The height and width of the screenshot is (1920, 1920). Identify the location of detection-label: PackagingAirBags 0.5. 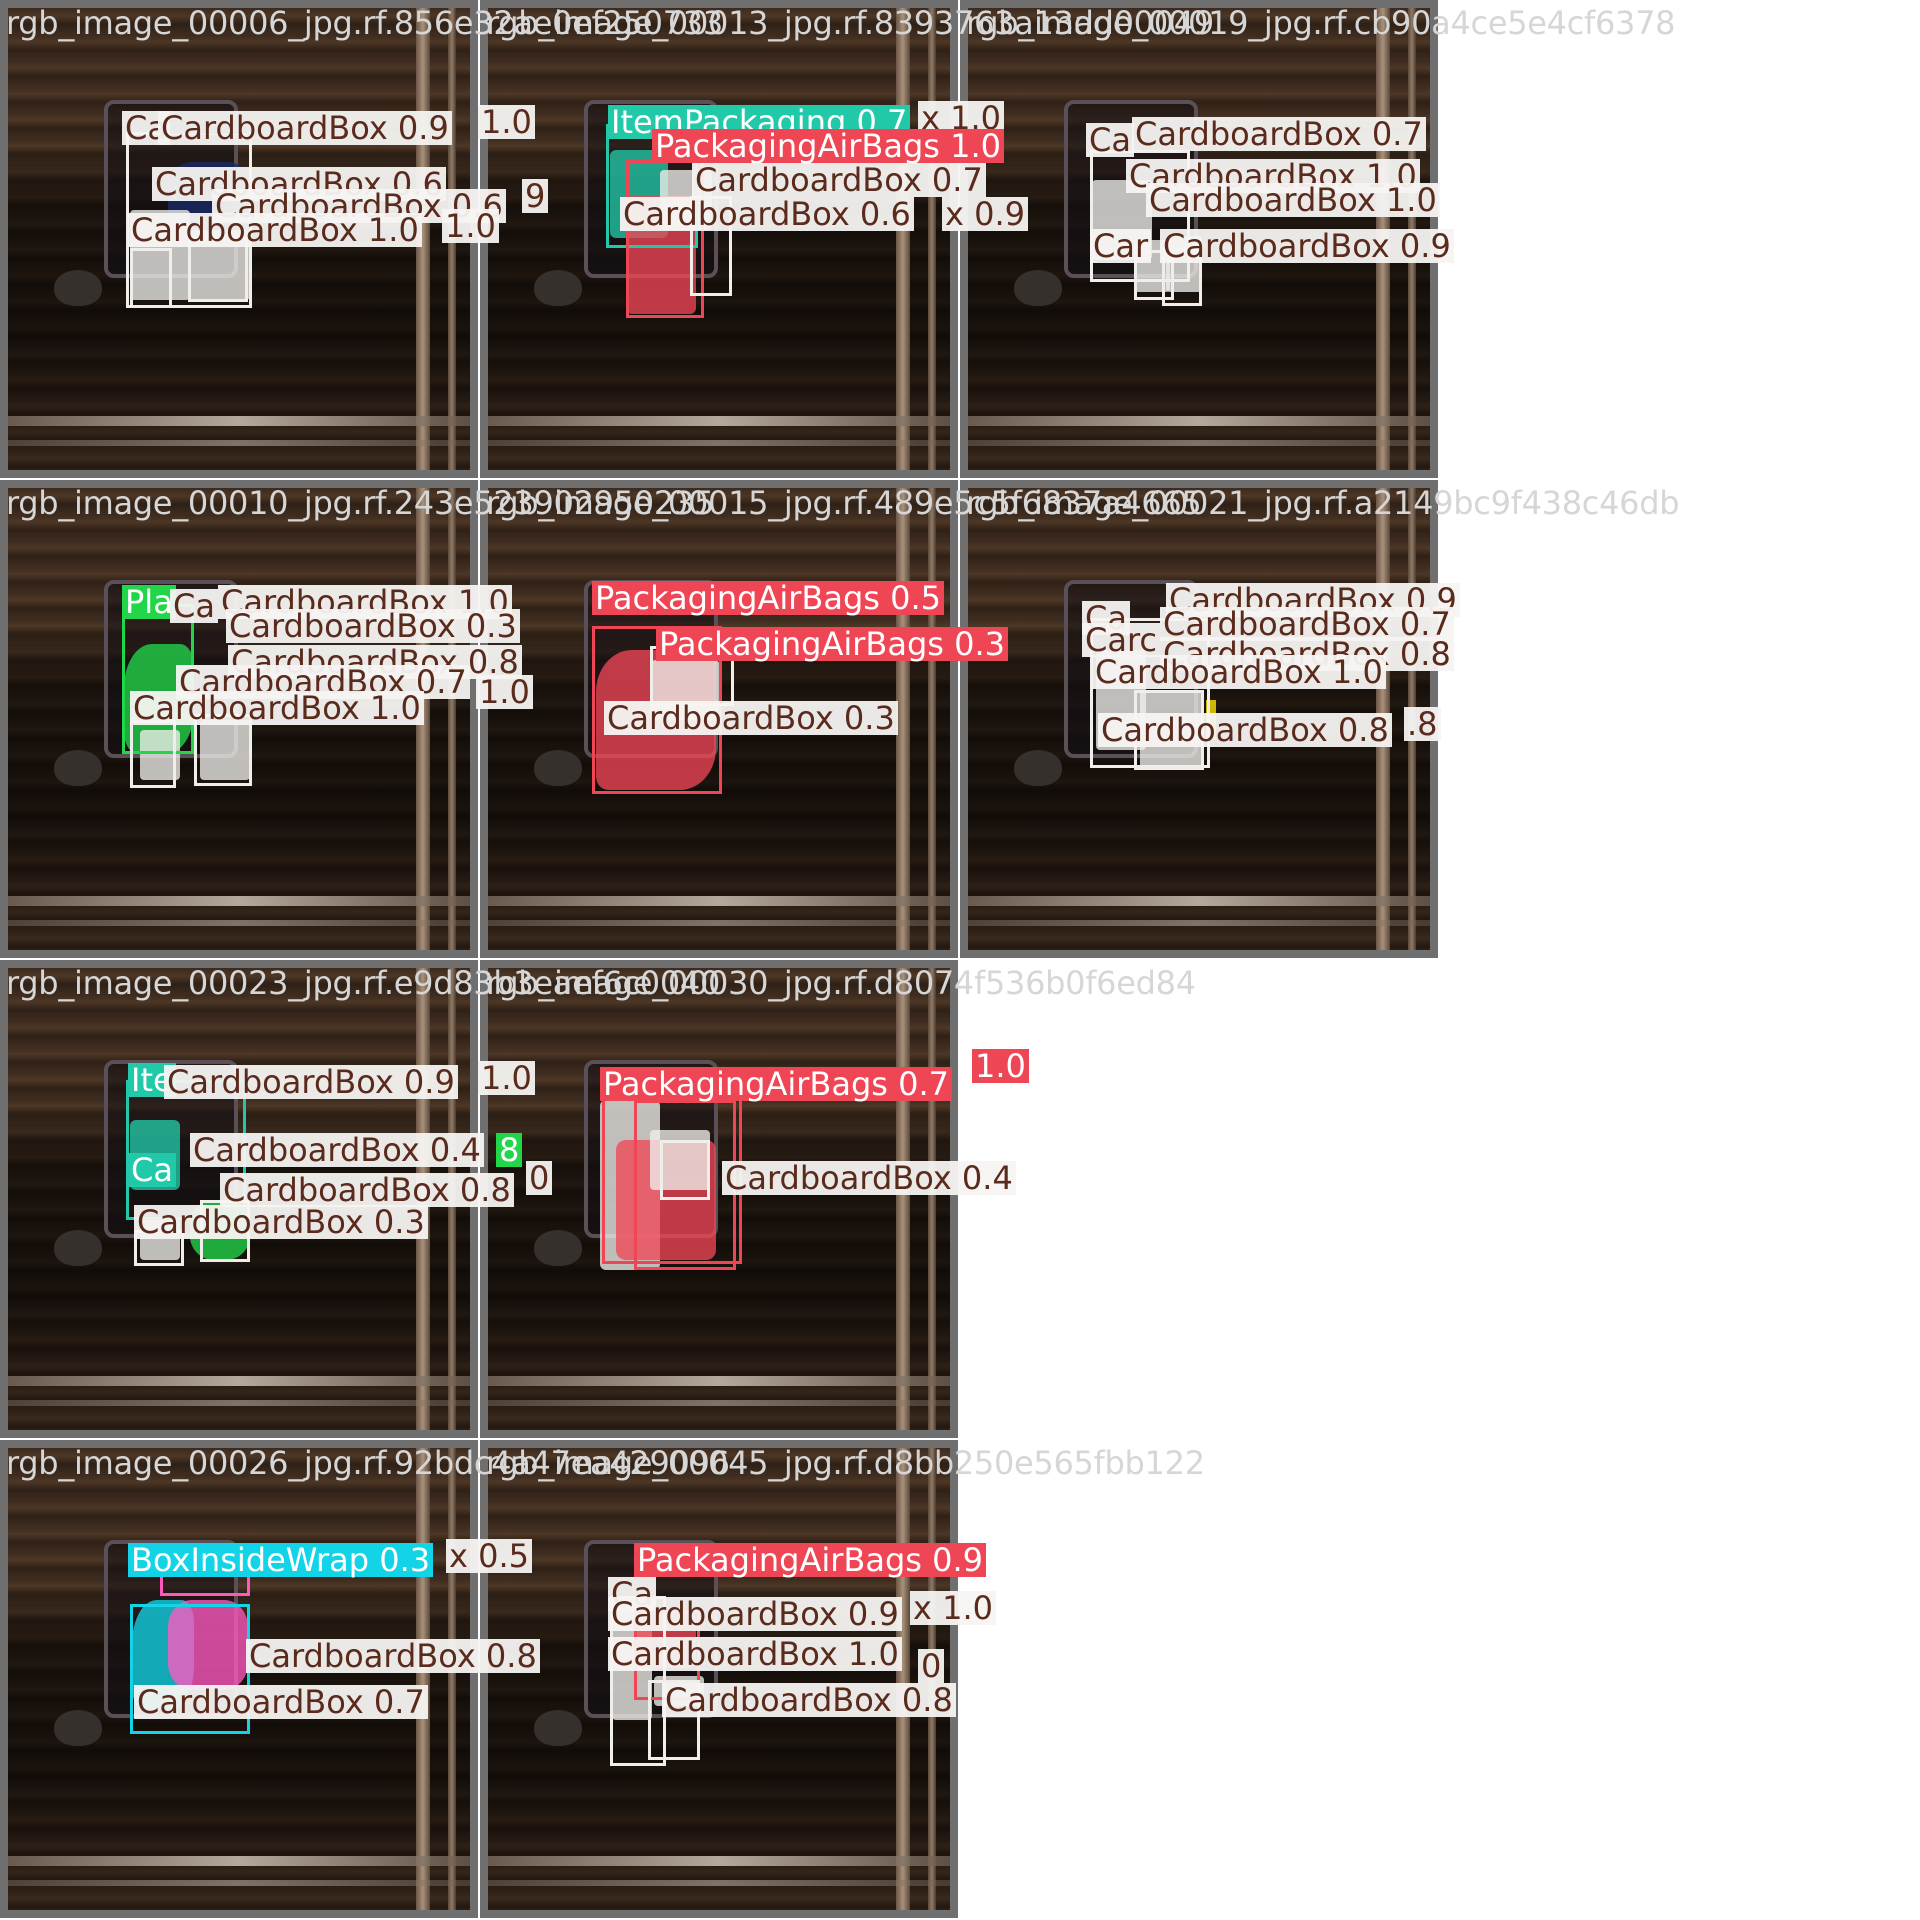
(768, 598).